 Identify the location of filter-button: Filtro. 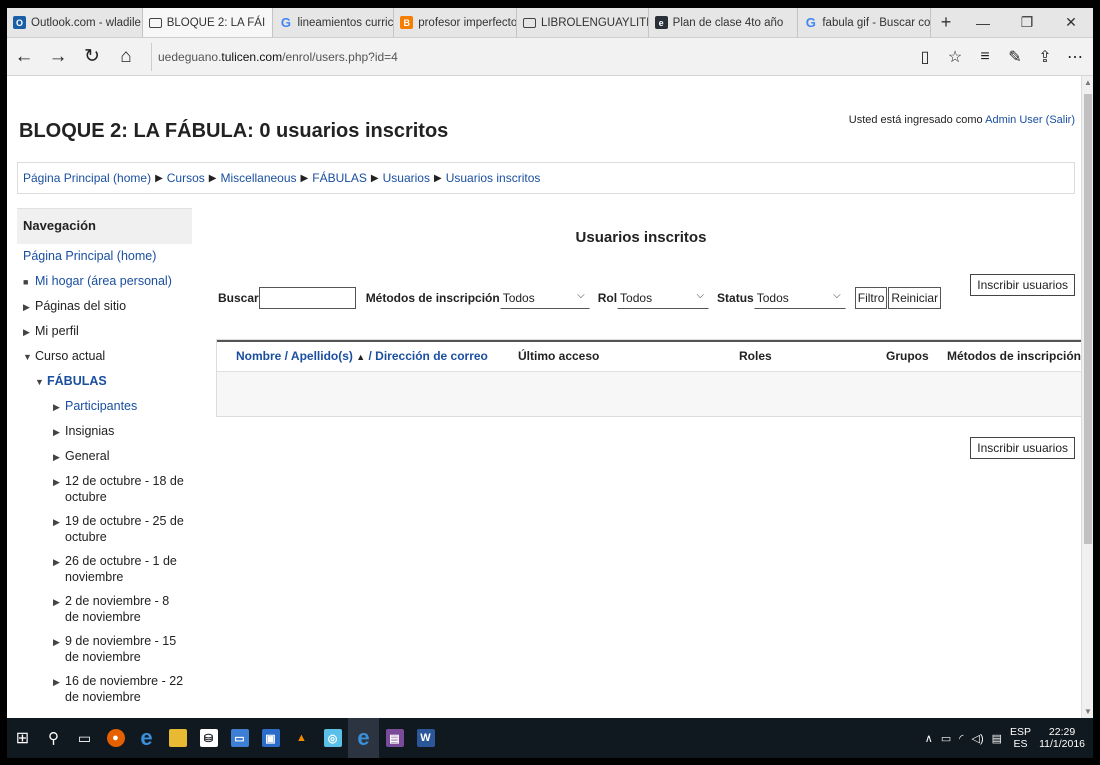
(871, 298).